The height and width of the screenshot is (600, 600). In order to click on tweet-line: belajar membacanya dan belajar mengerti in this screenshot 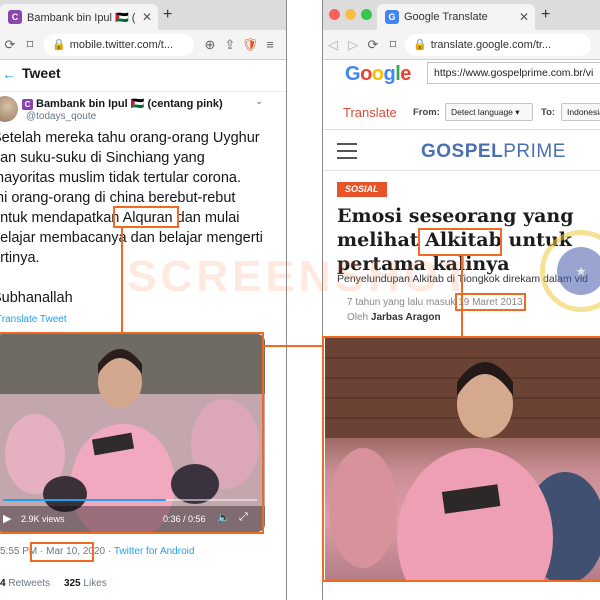, I will do `click(131, 238)`.